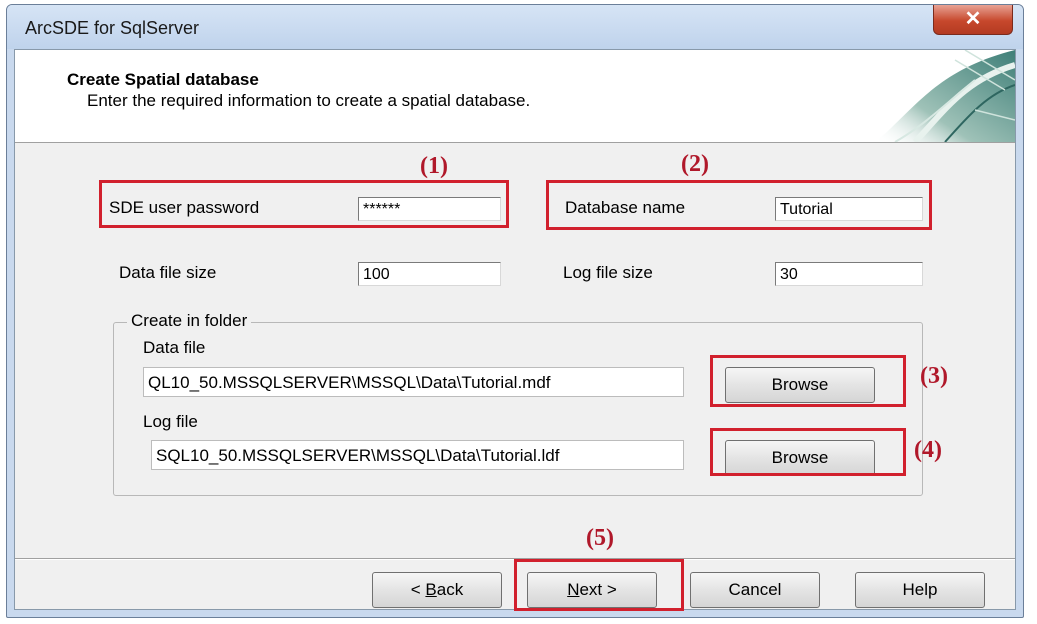  What do you see at coordinates (695, 164) in the screenshot?
I see `annotation-label-2: (2)` at bounding box center [695, 164].